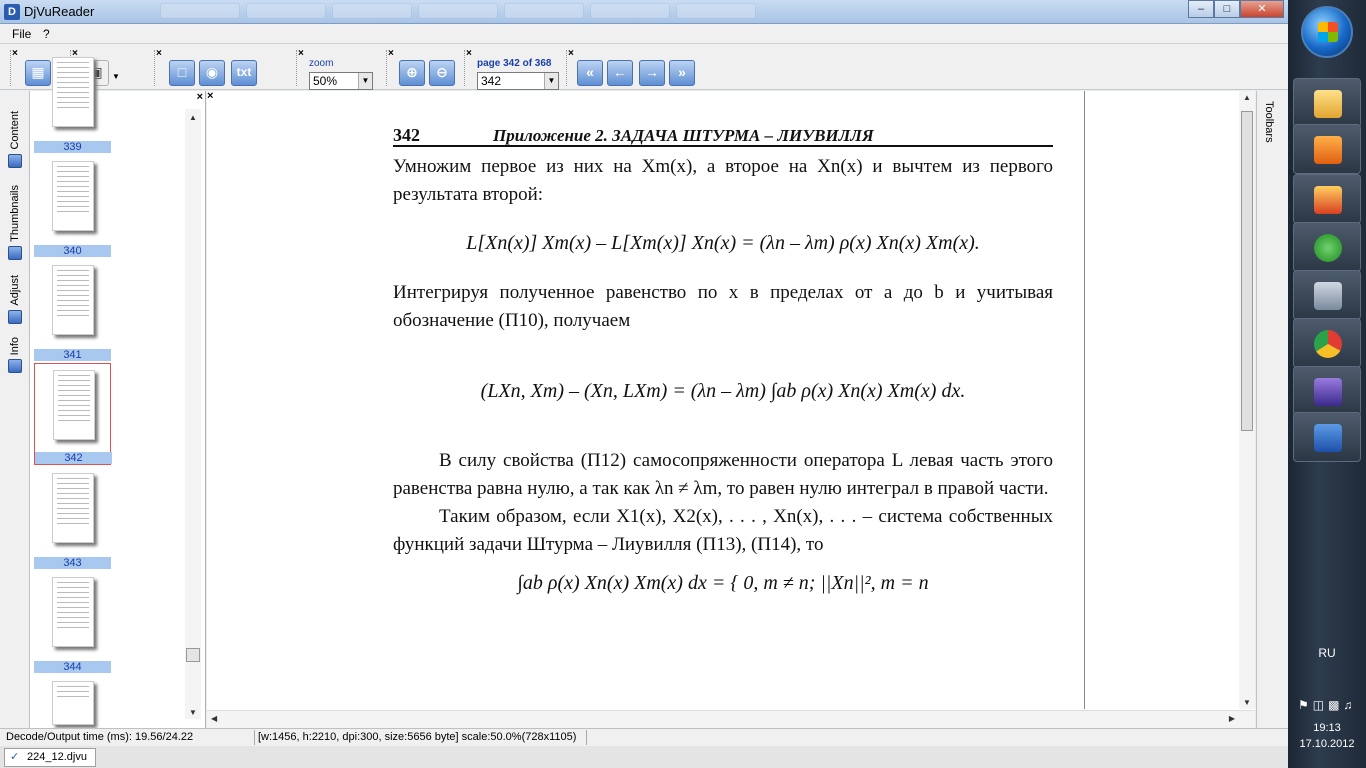 The height and width of the screenshot is (768, 1366). I want to click on menu-file: File, so click(21, 34).